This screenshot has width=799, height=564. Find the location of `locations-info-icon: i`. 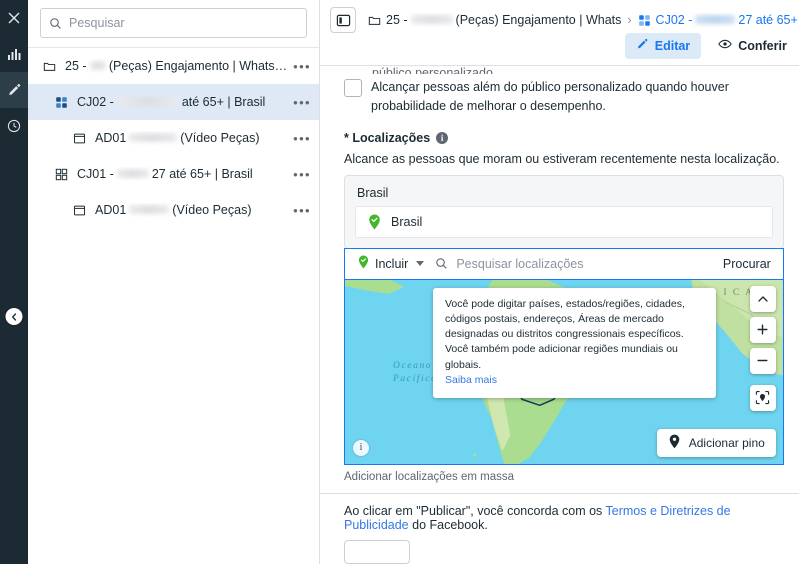

locations-info-icon: i is located at coordinates (442, 137).